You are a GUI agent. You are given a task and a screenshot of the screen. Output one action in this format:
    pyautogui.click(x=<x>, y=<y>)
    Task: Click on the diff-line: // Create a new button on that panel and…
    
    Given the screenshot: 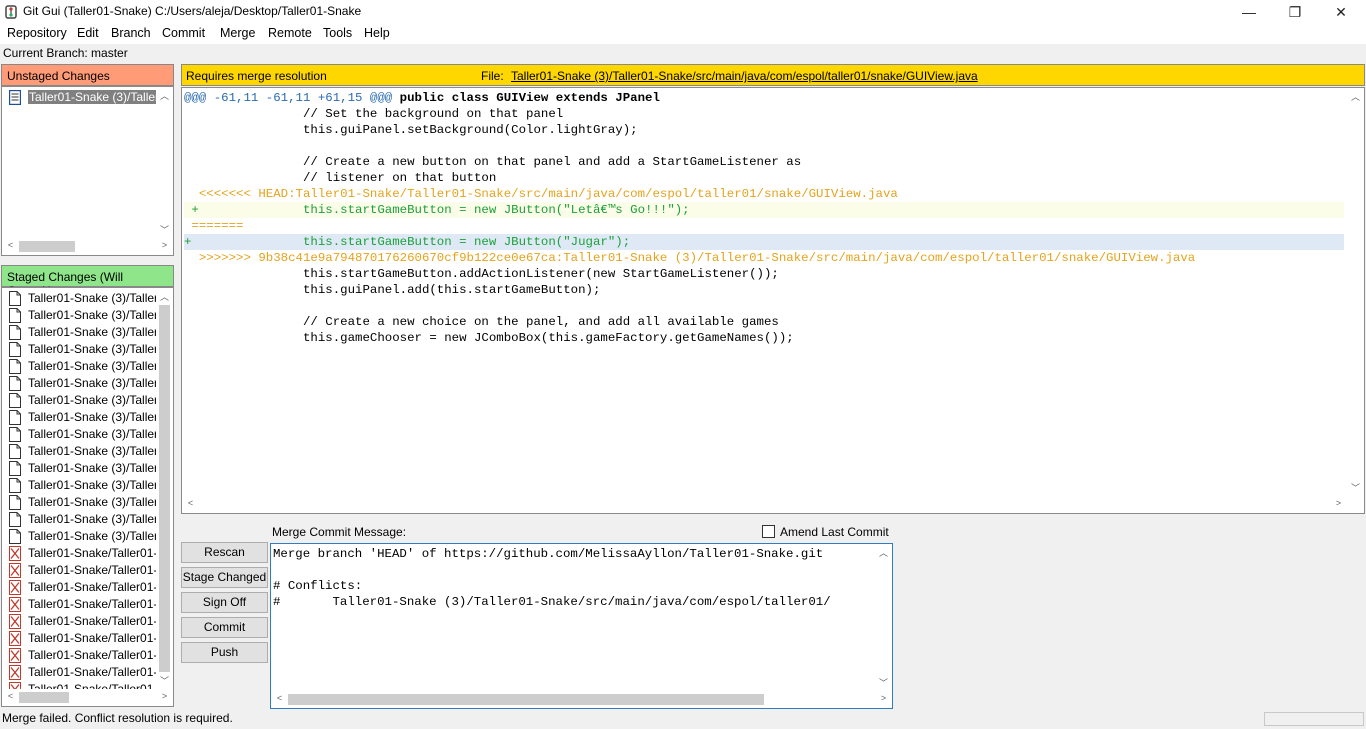 What is the action you would take?
    pyautogui.click(x=493, y=162)
    